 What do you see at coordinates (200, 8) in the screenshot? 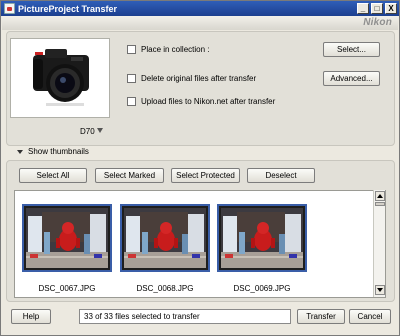
I see `title-bar: PictureProject Transfer _ □ X` at bounding box center [200, 8].